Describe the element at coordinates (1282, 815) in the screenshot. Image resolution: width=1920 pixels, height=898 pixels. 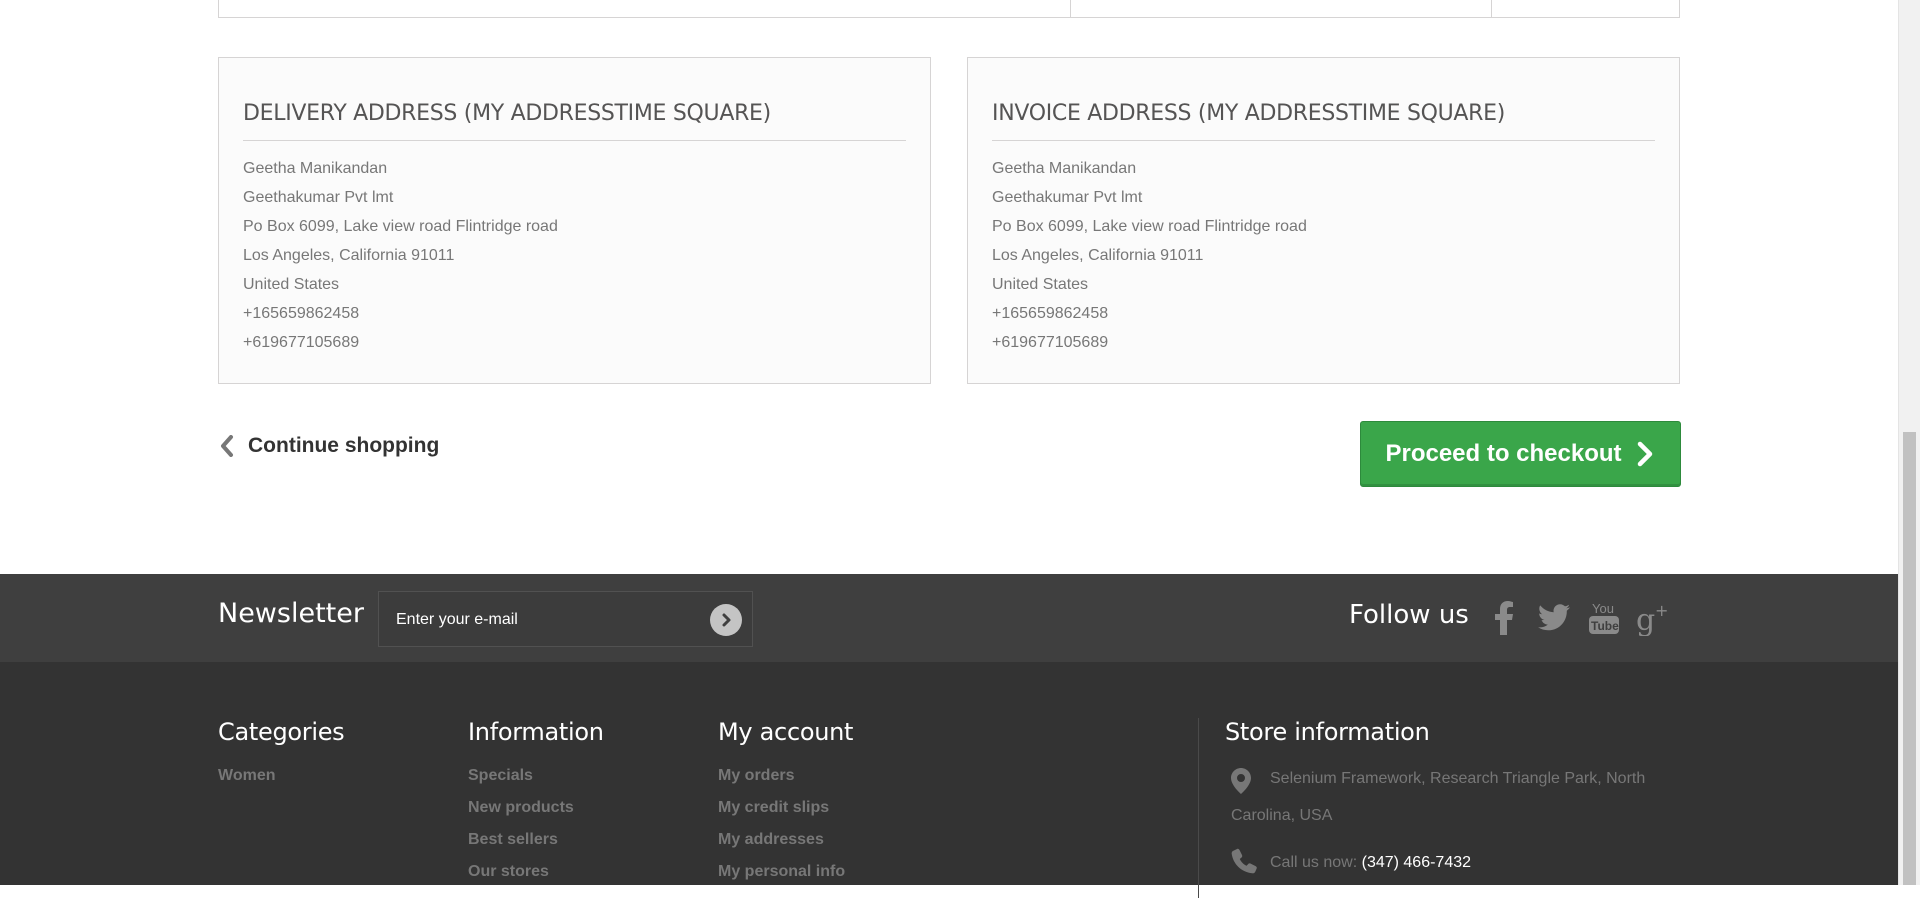
I see `store-address-line2: Carolina, USA` at that location.